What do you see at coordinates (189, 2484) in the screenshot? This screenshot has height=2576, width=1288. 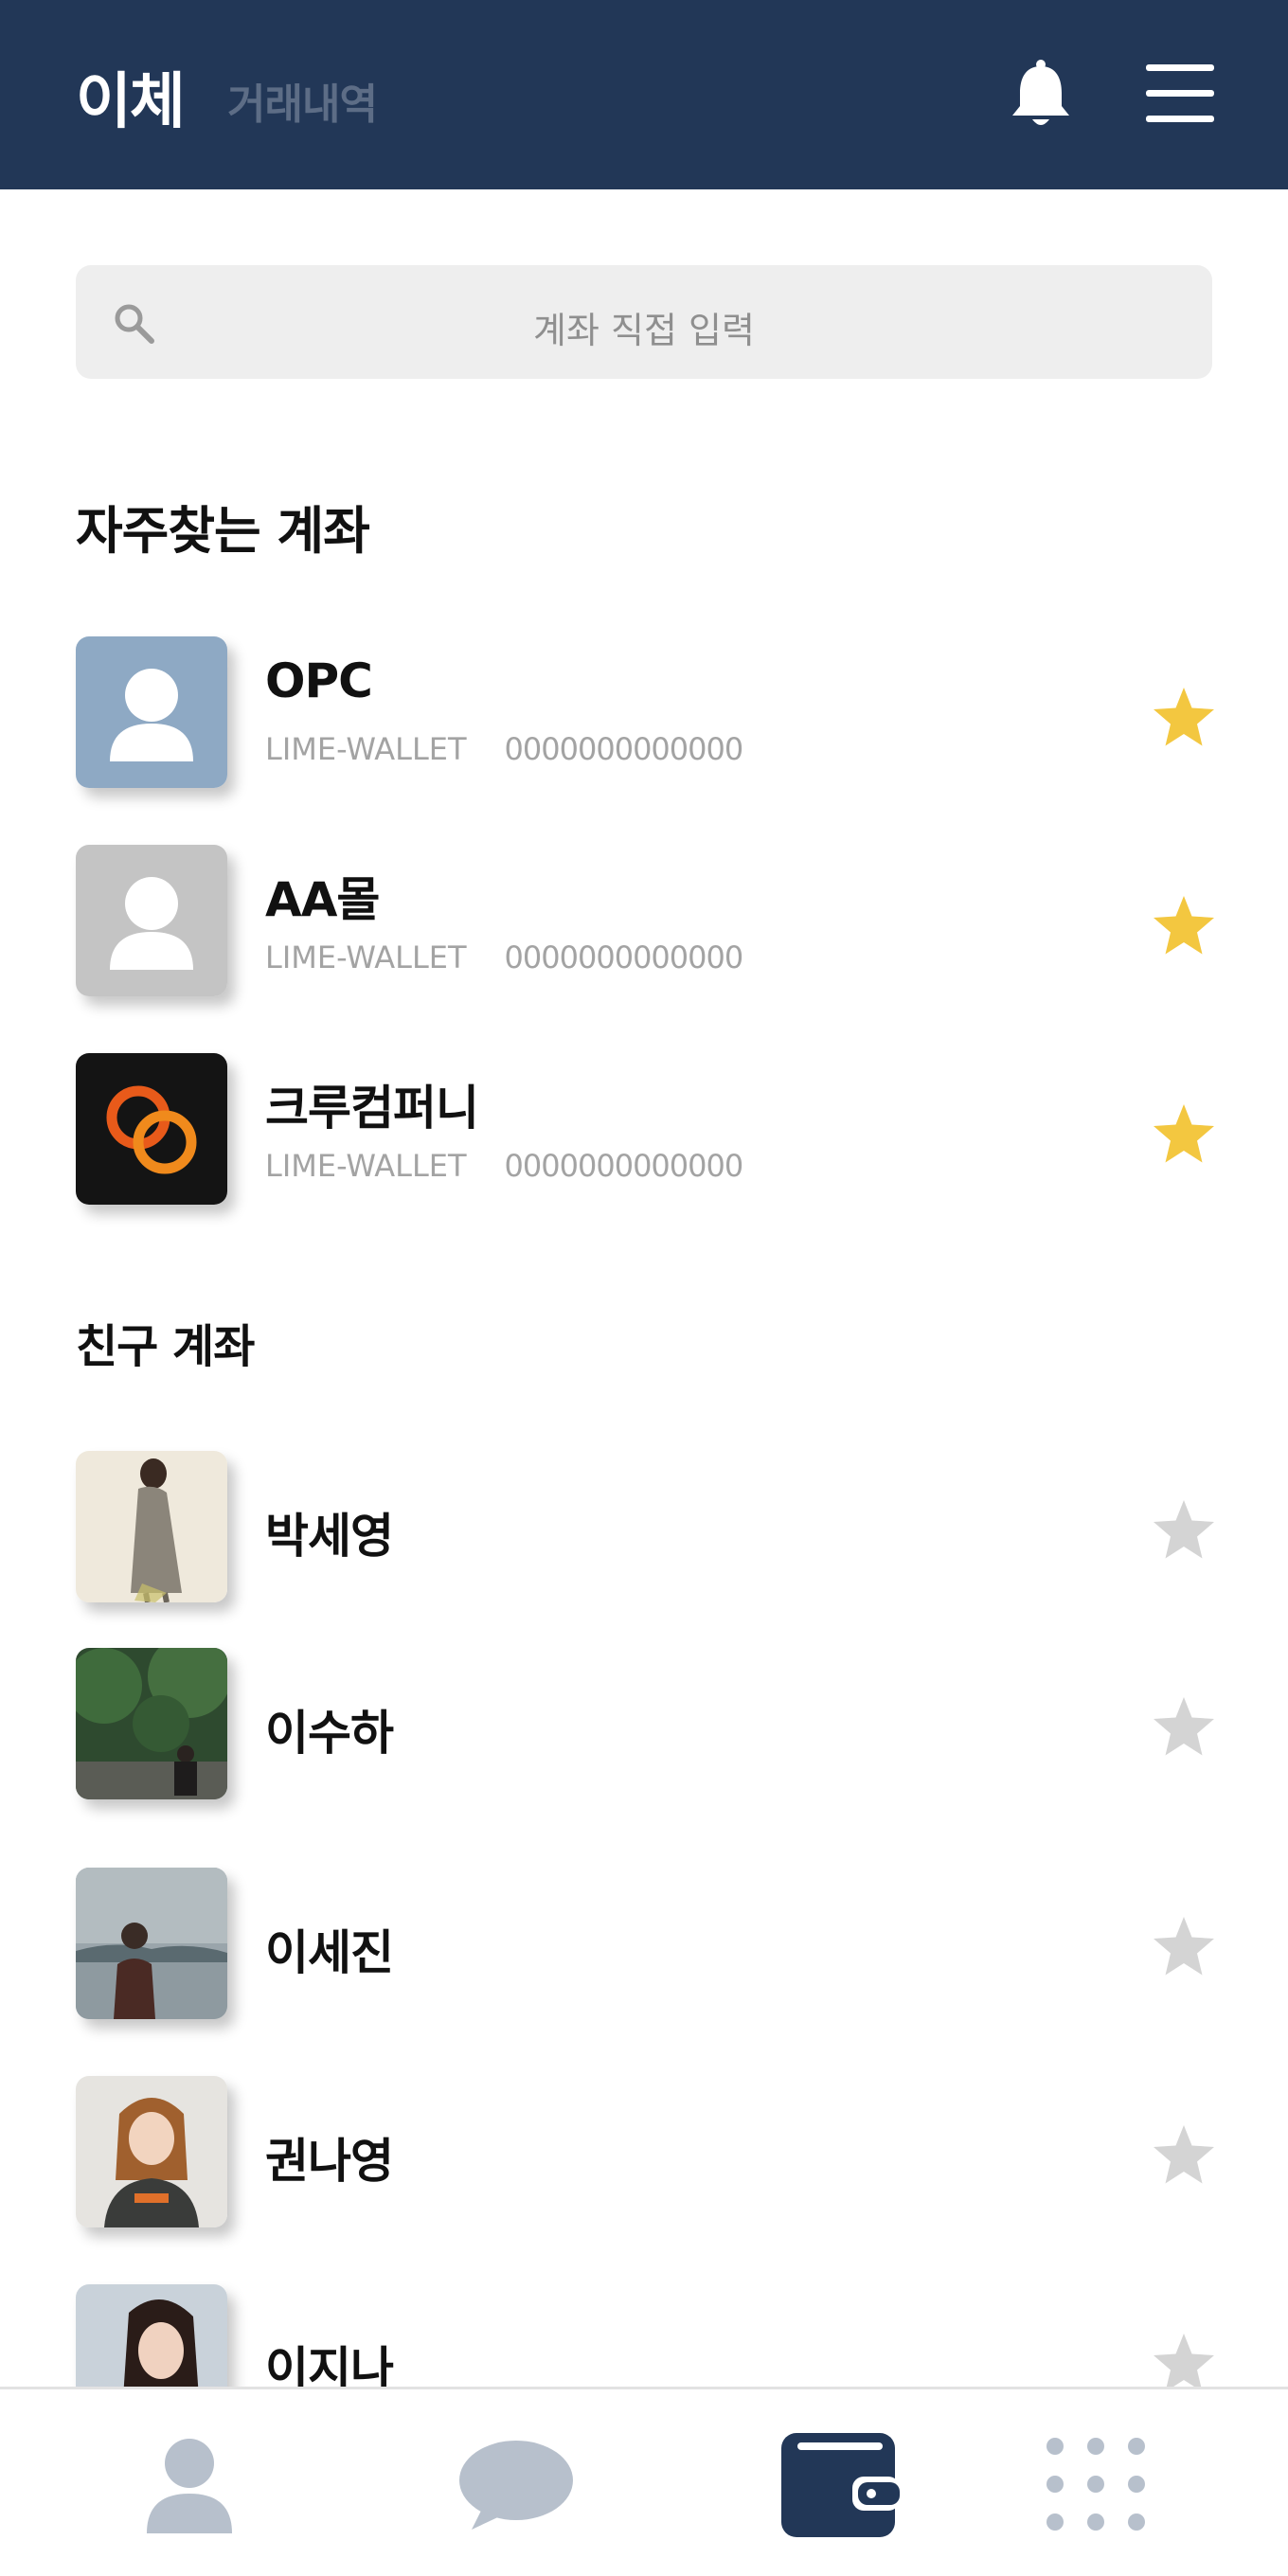 I see `profile-icon` at bounding box center [189, 2484].